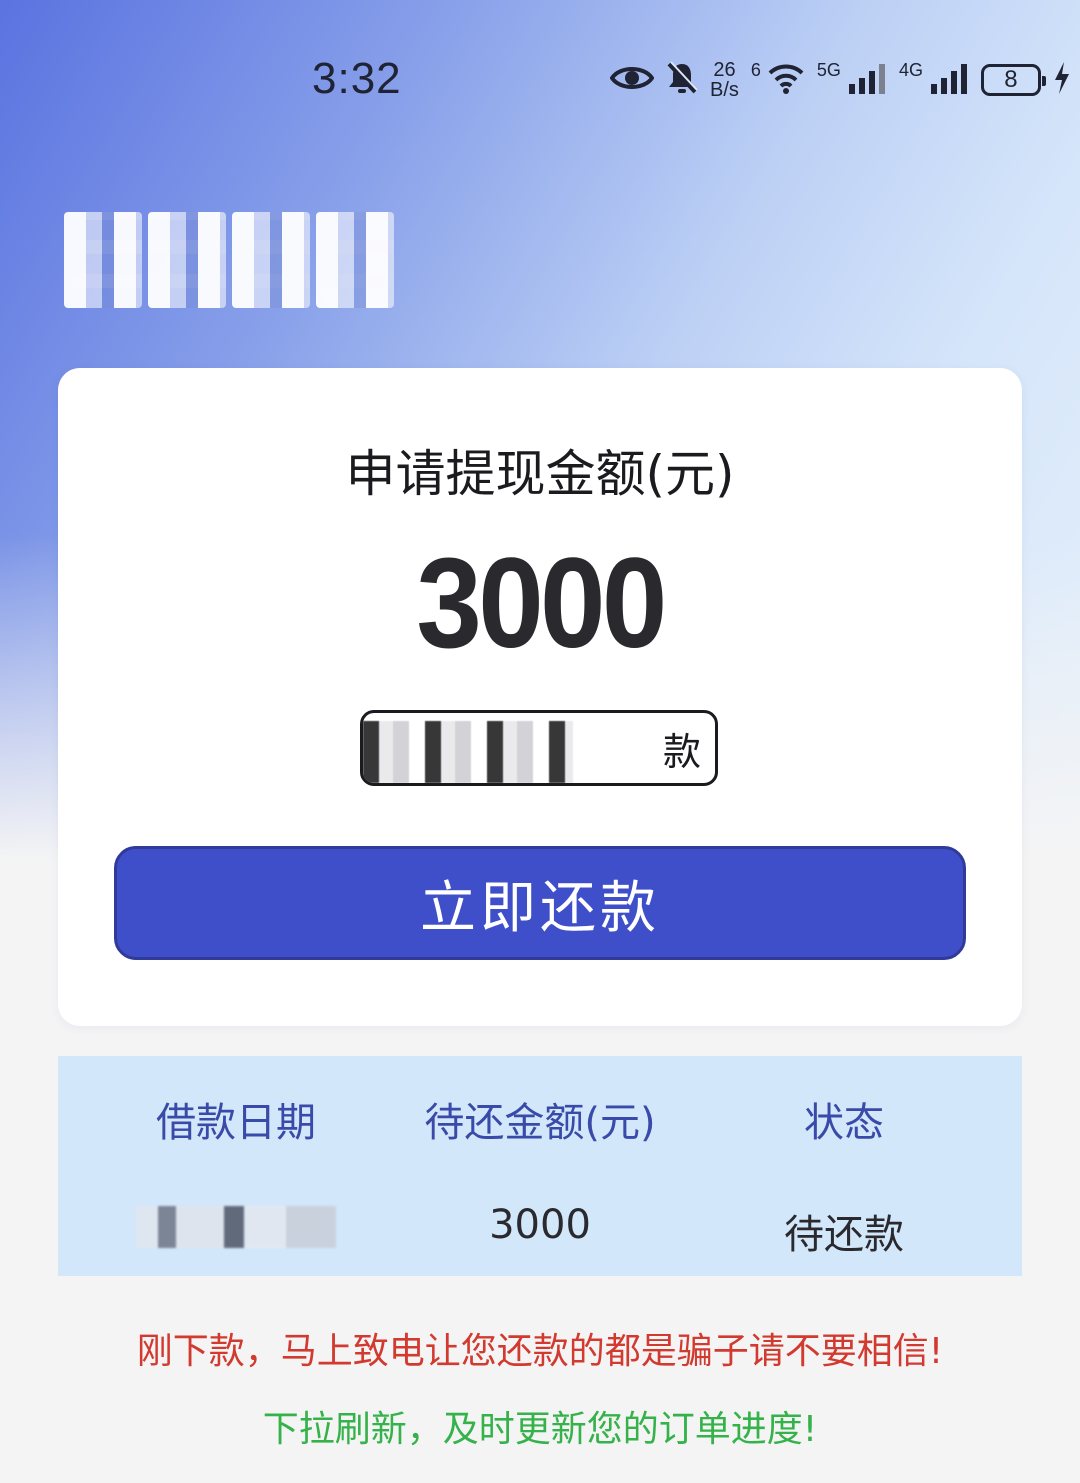 Image resolution: width=1080 pixels, height=1483 pixels. What do you see at coordinates (236, 1123) in the screenshot?
I see `table-header-loan-date: 借款日期` at bounding box center [236, 1123].